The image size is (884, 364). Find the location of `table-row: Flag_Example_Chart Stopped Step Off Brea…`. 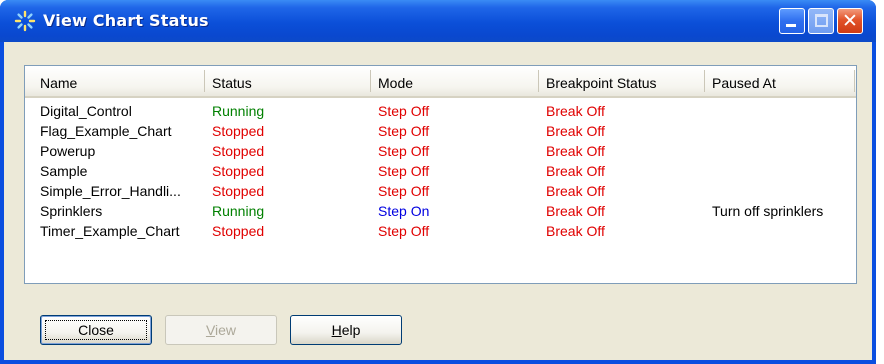

table-row: Flag_Example_Chart Stopped Step Off Brea… is located at coordinates (440, 131).